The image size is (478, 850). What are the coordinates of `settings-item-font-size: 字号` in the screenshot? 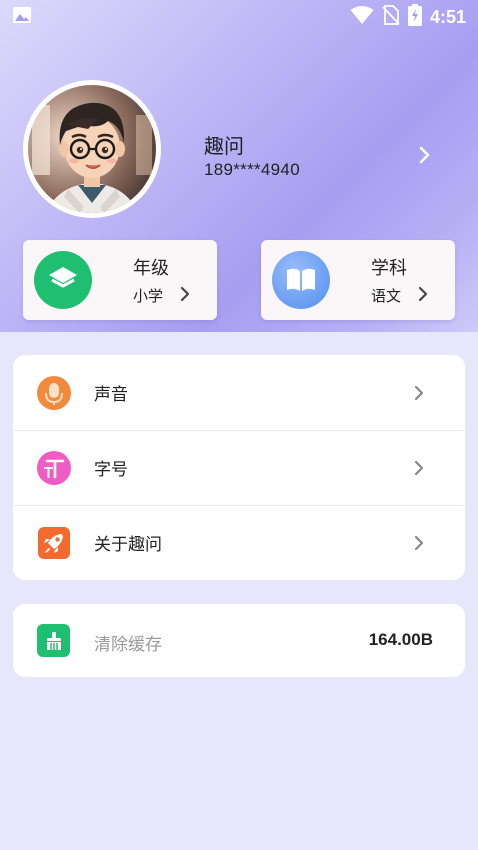 It's located at (239, 467).